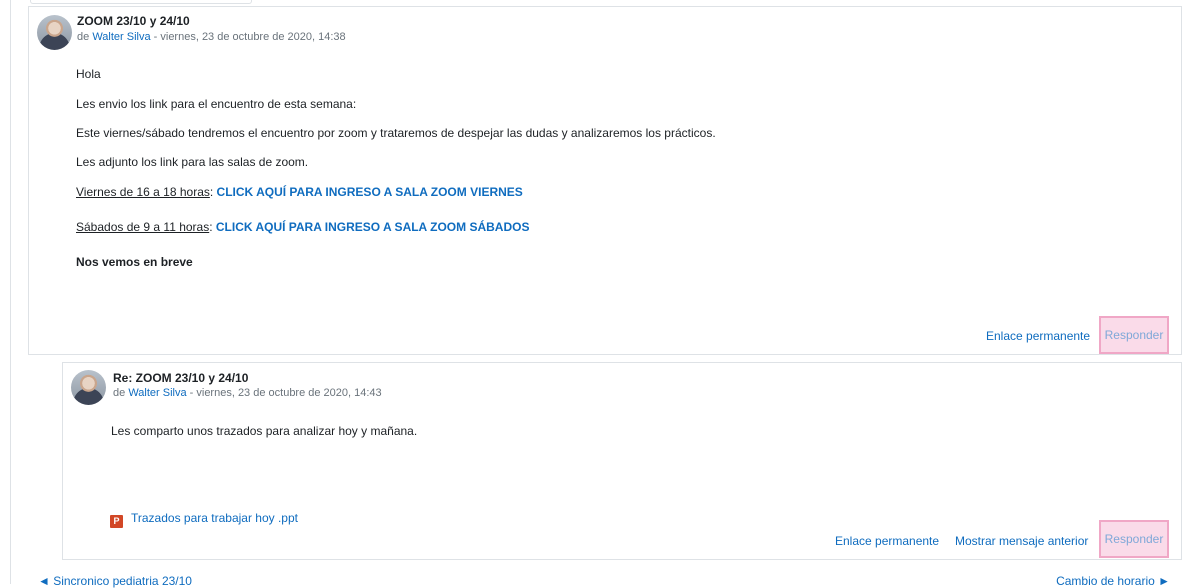 This screenshot has height=588, width=1200. I want to click on post-subject: ZOOM 23/10 y 24/10, so click(133, 21).